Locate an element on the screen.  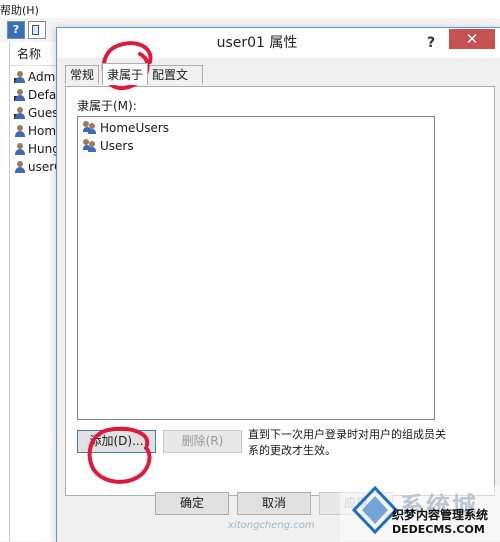
cancel-button: 取消 is located at coordinates (274, 503).